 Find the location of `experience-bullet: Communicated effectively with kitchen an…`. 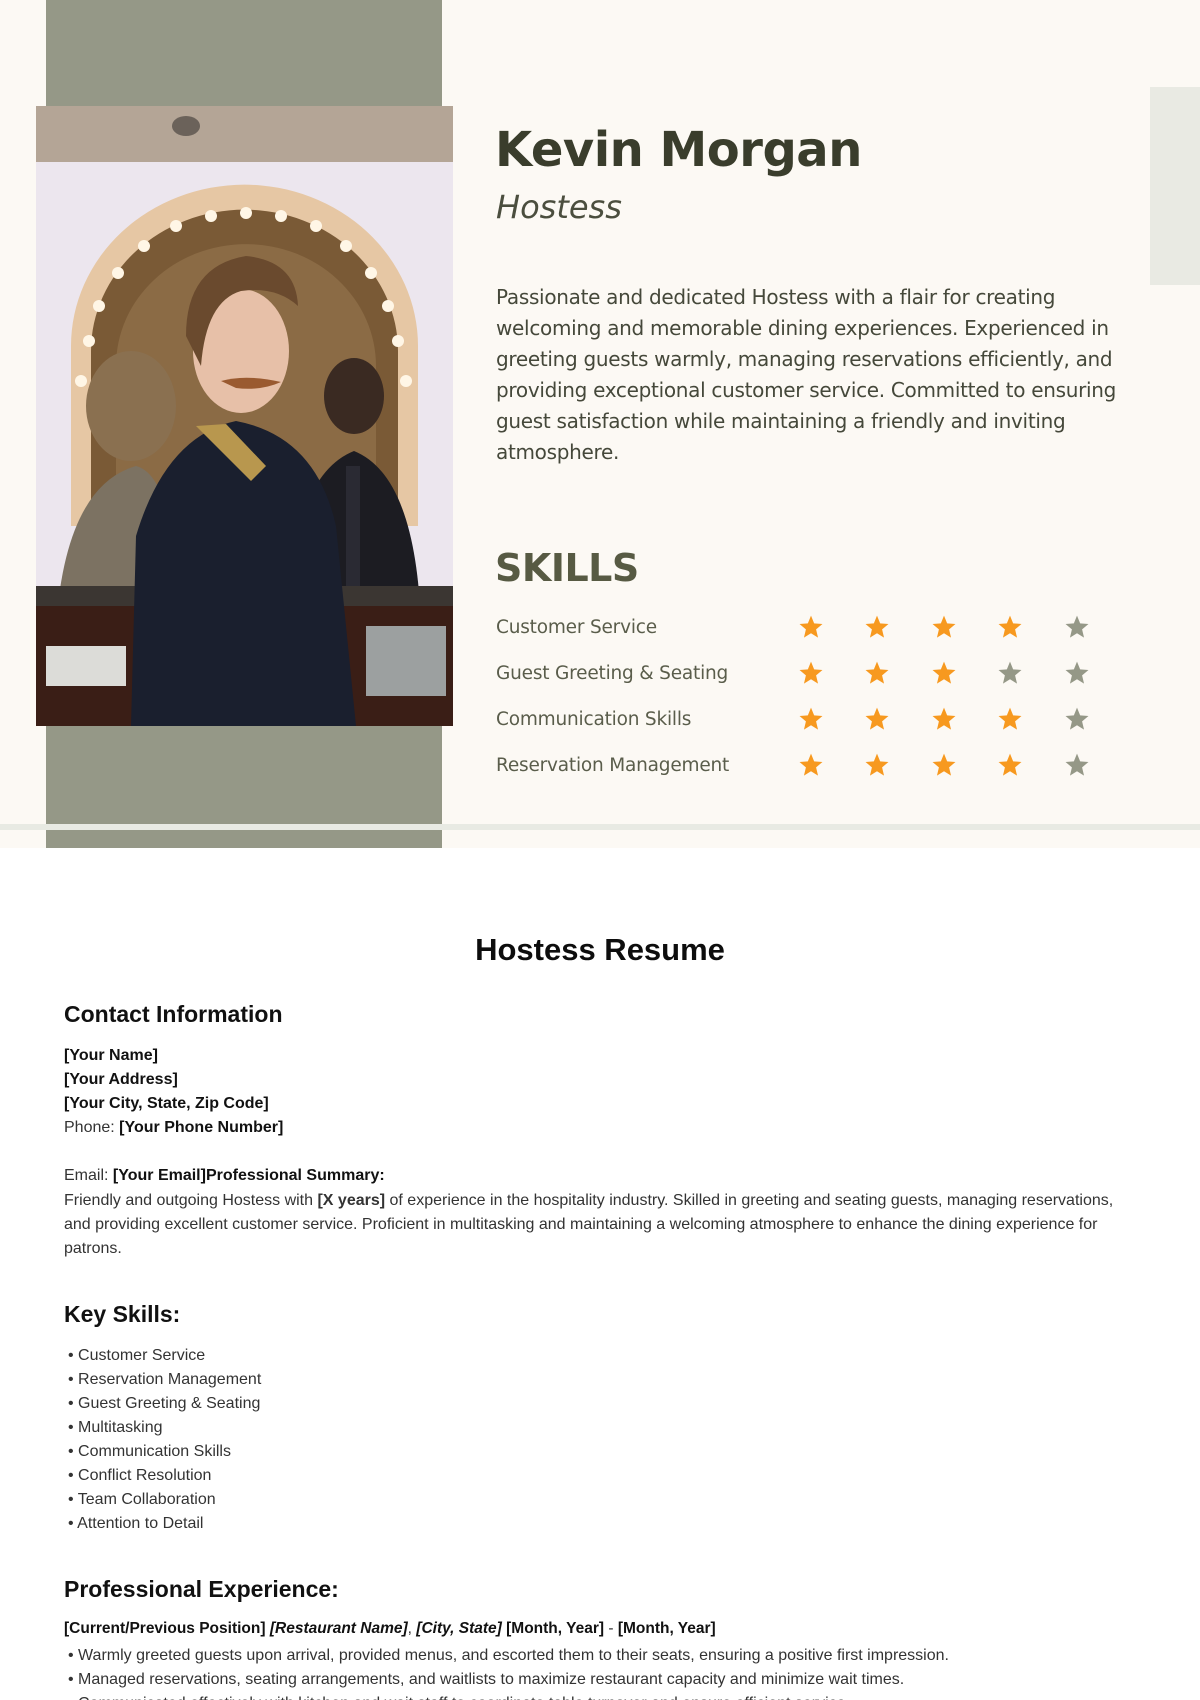

experience-bullet: Communicated effectively with kitchen an… is located at coordinates (508, 1696).